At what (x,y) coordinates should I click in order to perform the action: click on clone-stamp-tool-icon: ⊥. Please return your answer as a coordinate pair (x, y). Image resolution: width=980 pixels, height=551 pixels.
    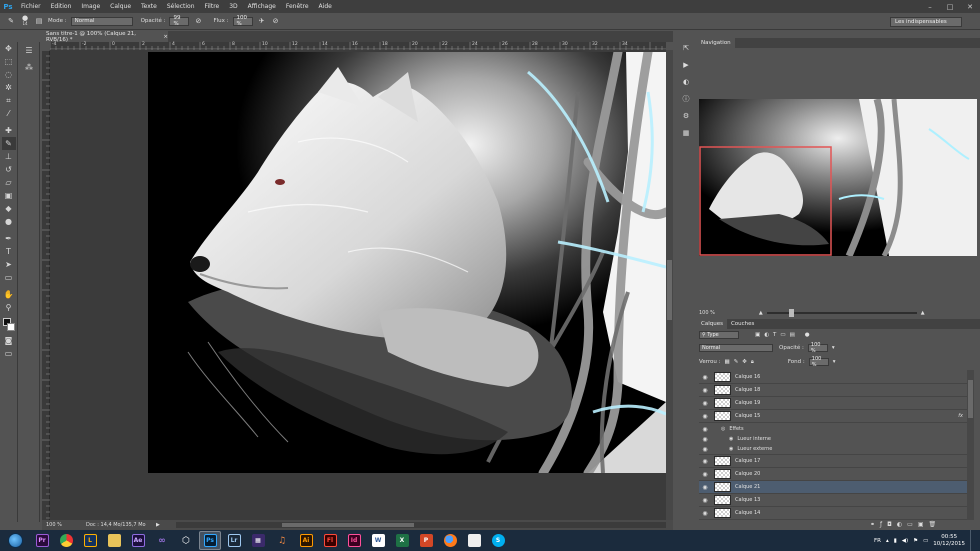
    Looking at the image, I should click on (9, 156).